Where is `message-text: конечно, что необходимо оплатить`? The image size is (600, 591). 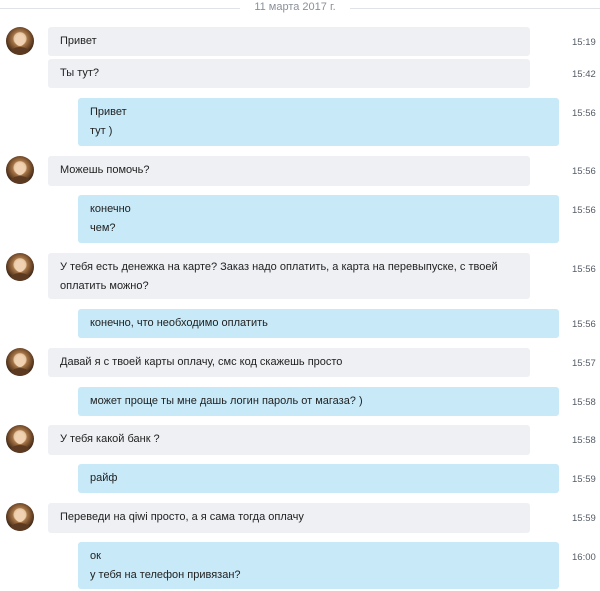 message-text: конечно, что необходимо оплатить is located at coordinates (179, 323).